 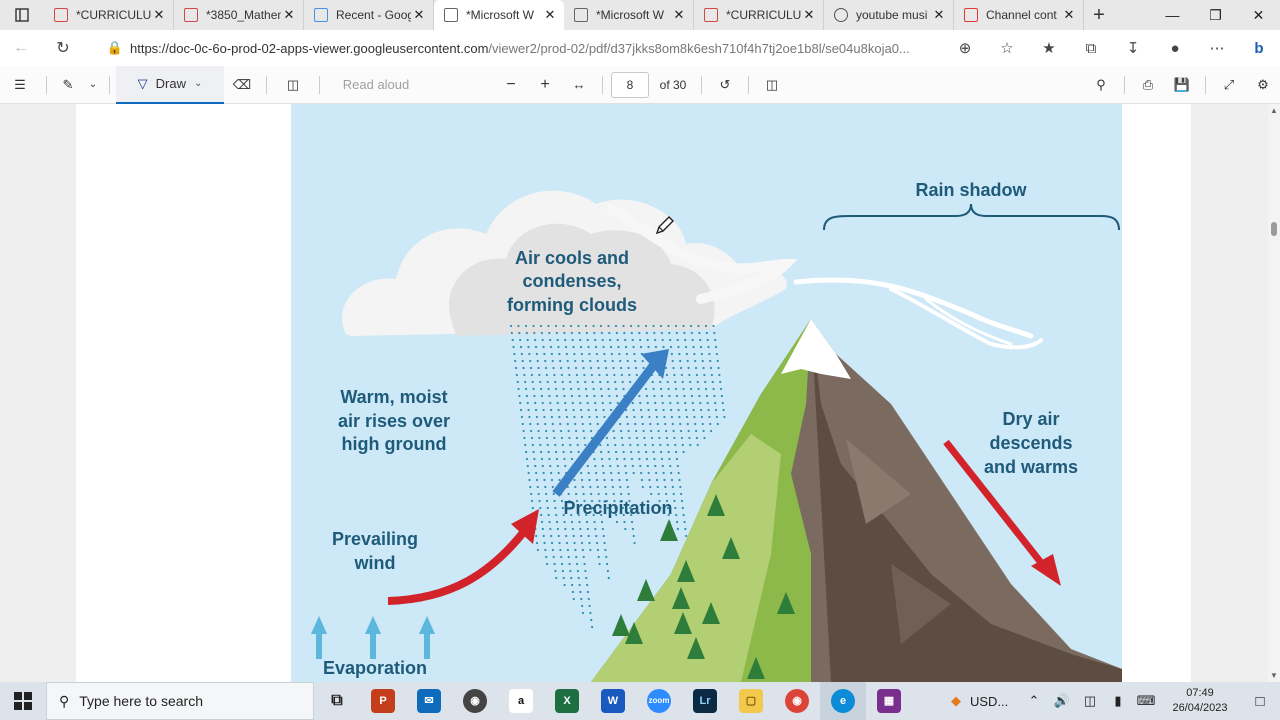 What do you see at coordinates (965, 48) in the screenshot?
I see `zoom-icon: ⊕` at bounding box center [965, 48].